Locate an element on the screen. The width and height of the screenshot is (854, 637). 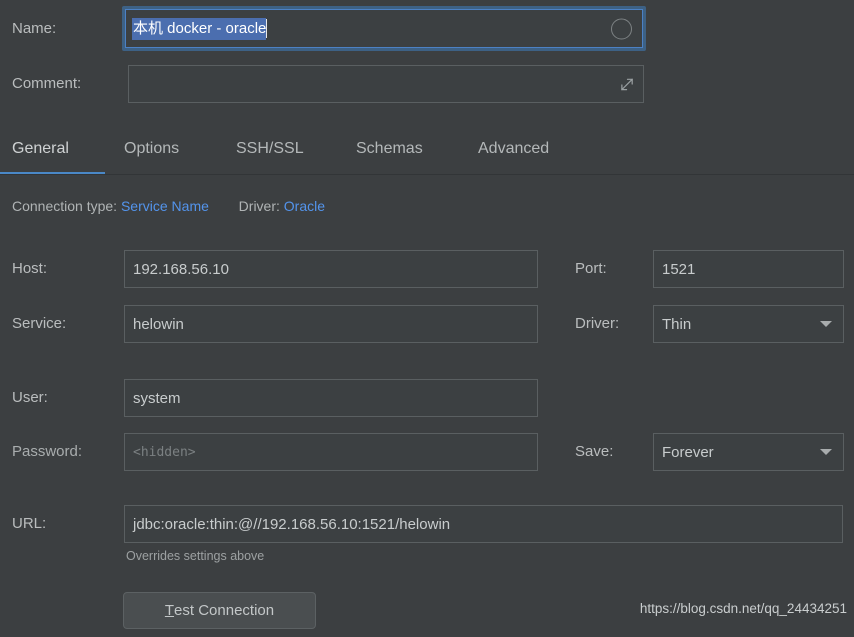
circle-ring-icon is located at coordinates (621, 28).